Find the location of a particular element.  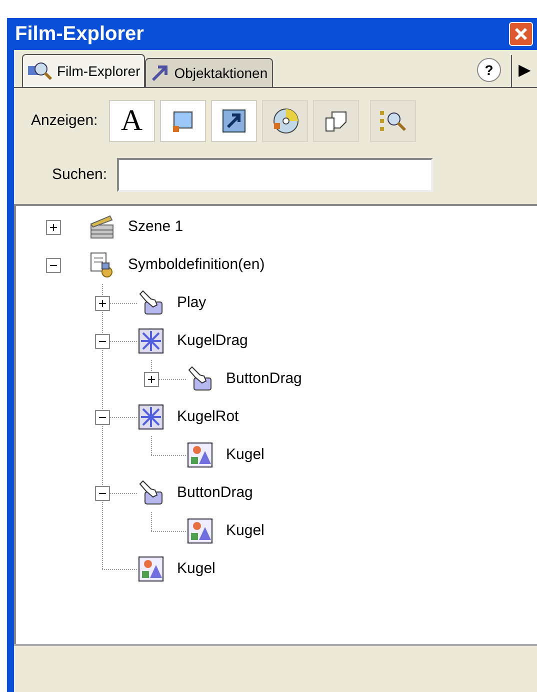

tree-item: KugelDrag is located at coordinates (212, 341).